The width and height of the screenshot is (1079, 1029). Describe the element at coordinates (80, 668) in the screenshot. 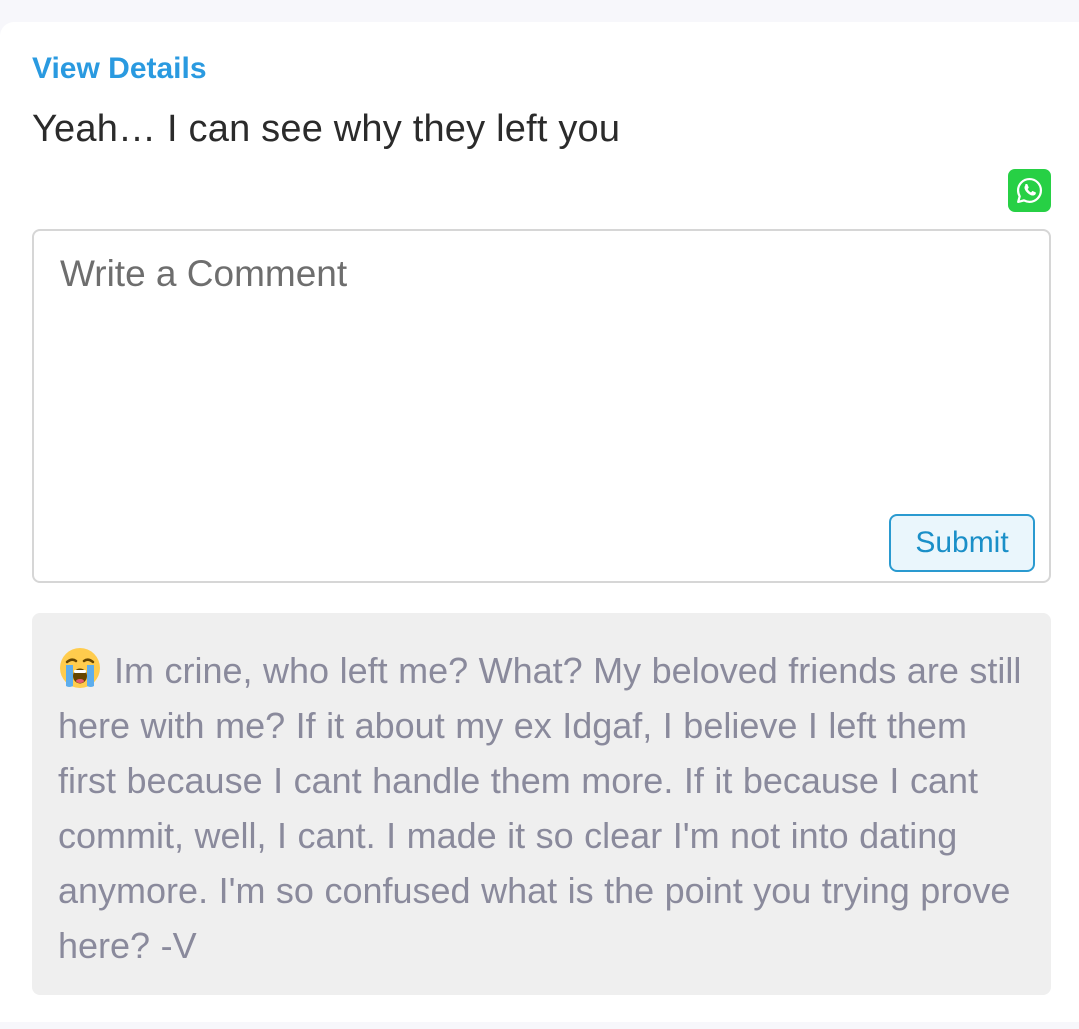

I see `loudly-crying-face-emoji-icon` at that location.